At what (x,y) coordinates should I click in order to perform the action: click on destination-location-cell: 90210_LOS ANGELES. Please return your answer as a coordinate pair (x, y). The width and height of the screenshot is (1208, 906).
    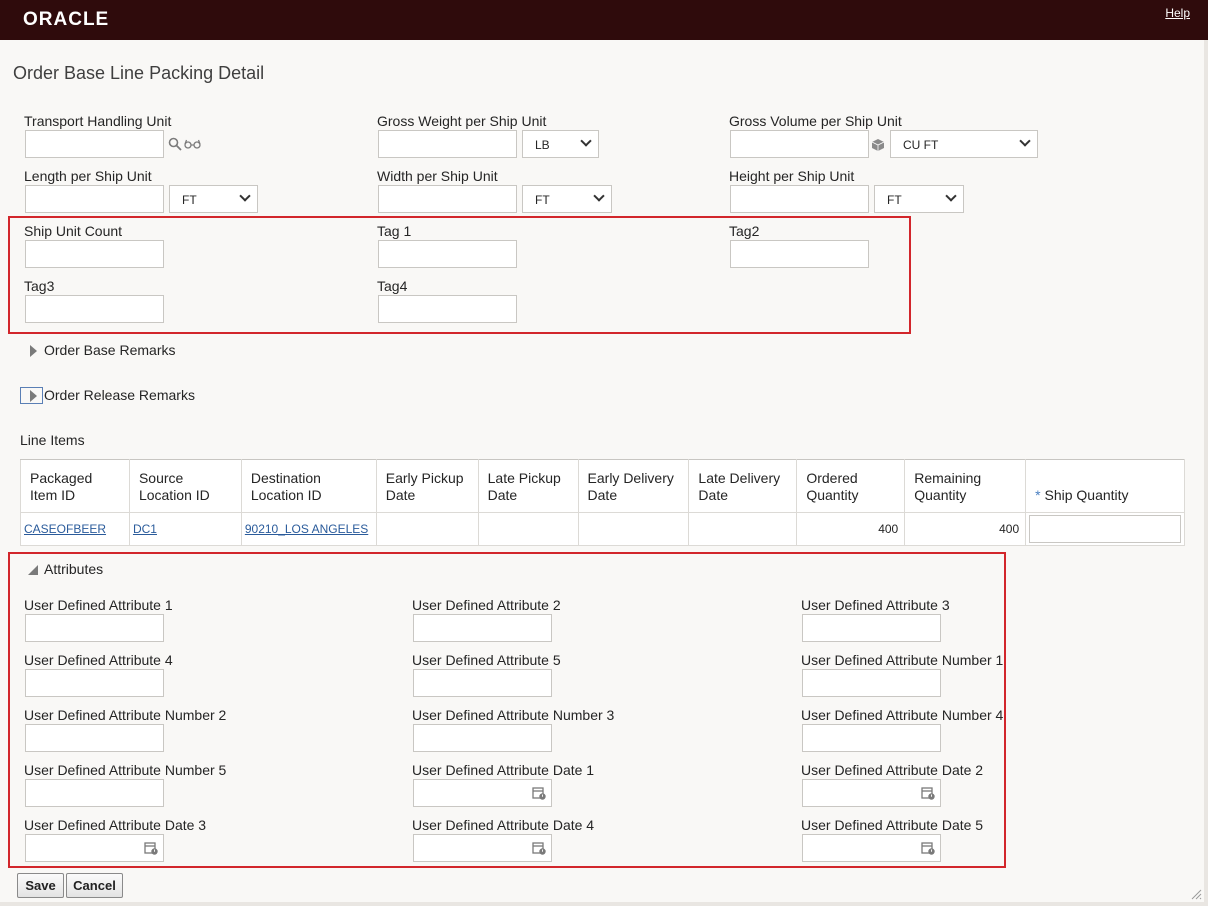
    Looking at the image, I should click on (308, 529).